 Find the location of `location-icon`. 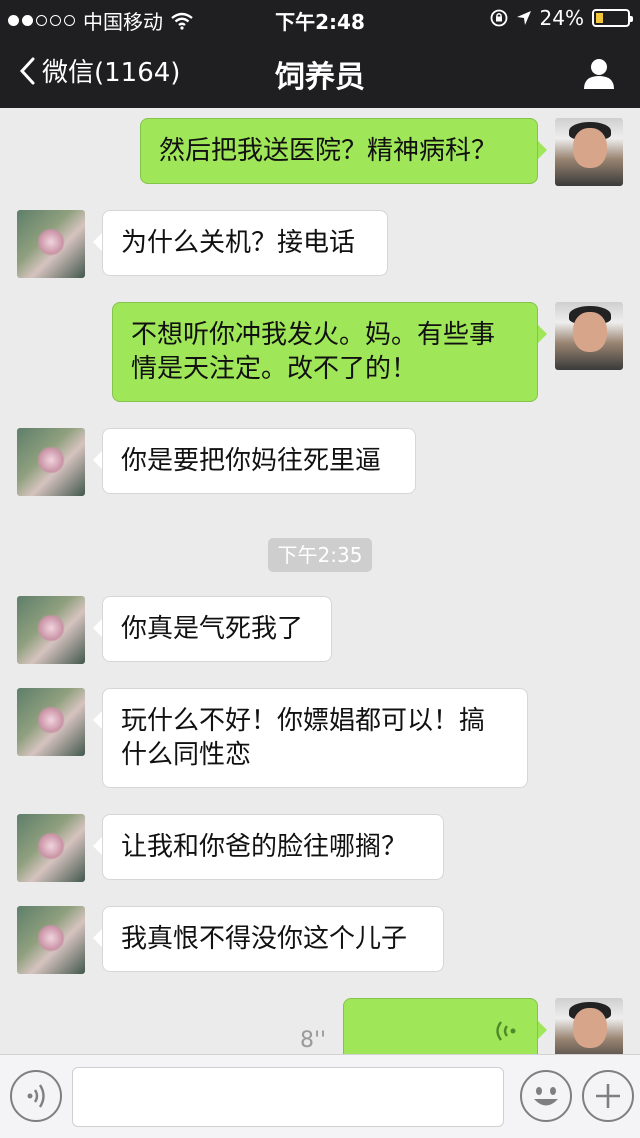

location-icon is located at coordinates (523, 18).